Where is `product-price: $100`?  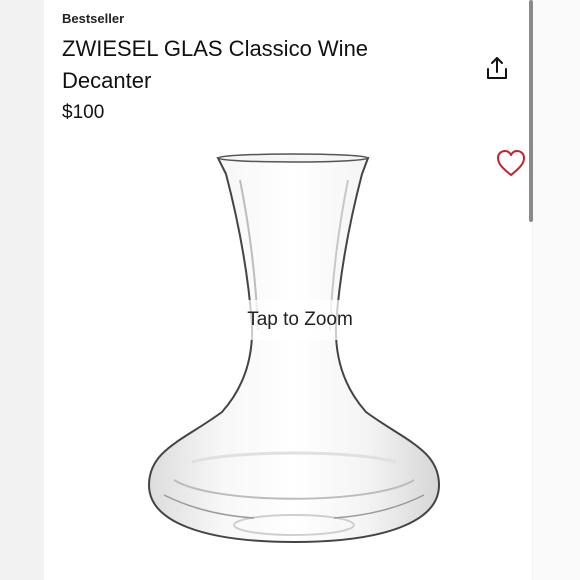
product-price: $100 is located at coordinates (83, 112).